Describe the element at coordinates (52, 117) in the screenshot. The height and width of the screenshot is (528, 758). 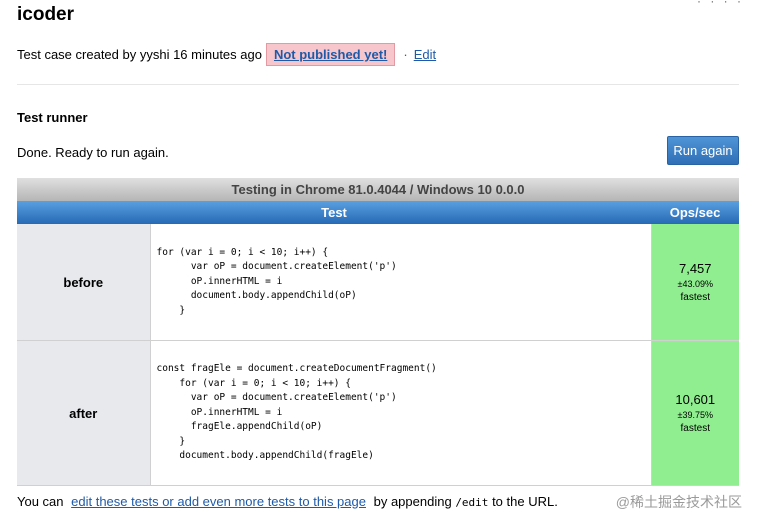
I see `test-runner-title: Test runner` at that location.